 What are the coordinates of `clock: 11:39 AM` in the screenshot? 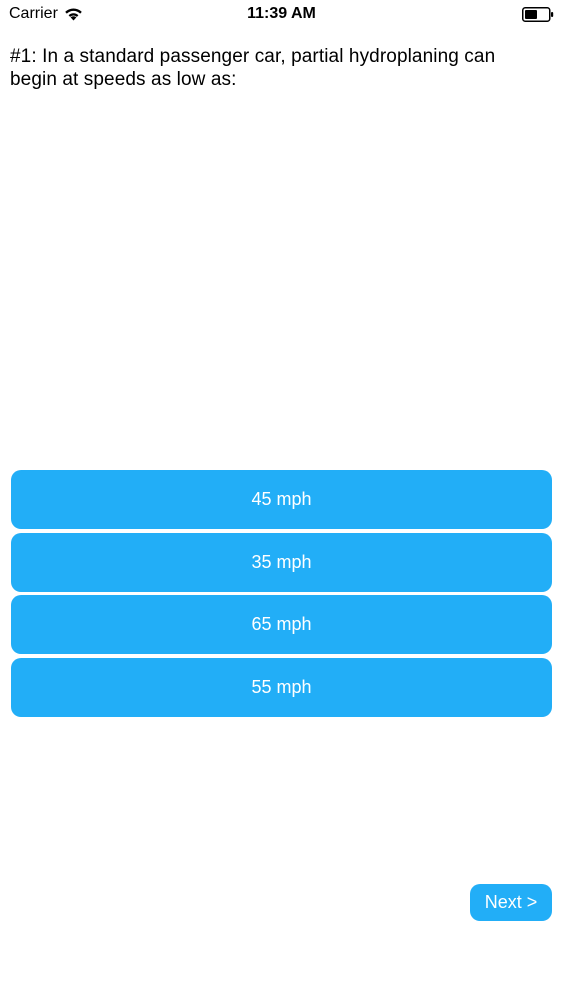 It's located at (281, 13).